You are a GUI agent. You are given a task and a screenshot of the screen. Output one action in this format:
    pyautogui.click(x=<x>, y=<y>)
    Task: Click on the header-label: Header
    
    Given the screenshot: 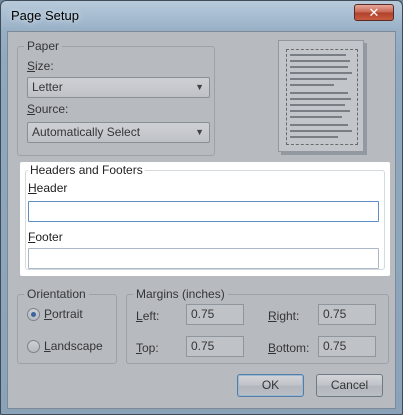 What is the action you would take?
    pyautogui.click(x=48, y=188)
    